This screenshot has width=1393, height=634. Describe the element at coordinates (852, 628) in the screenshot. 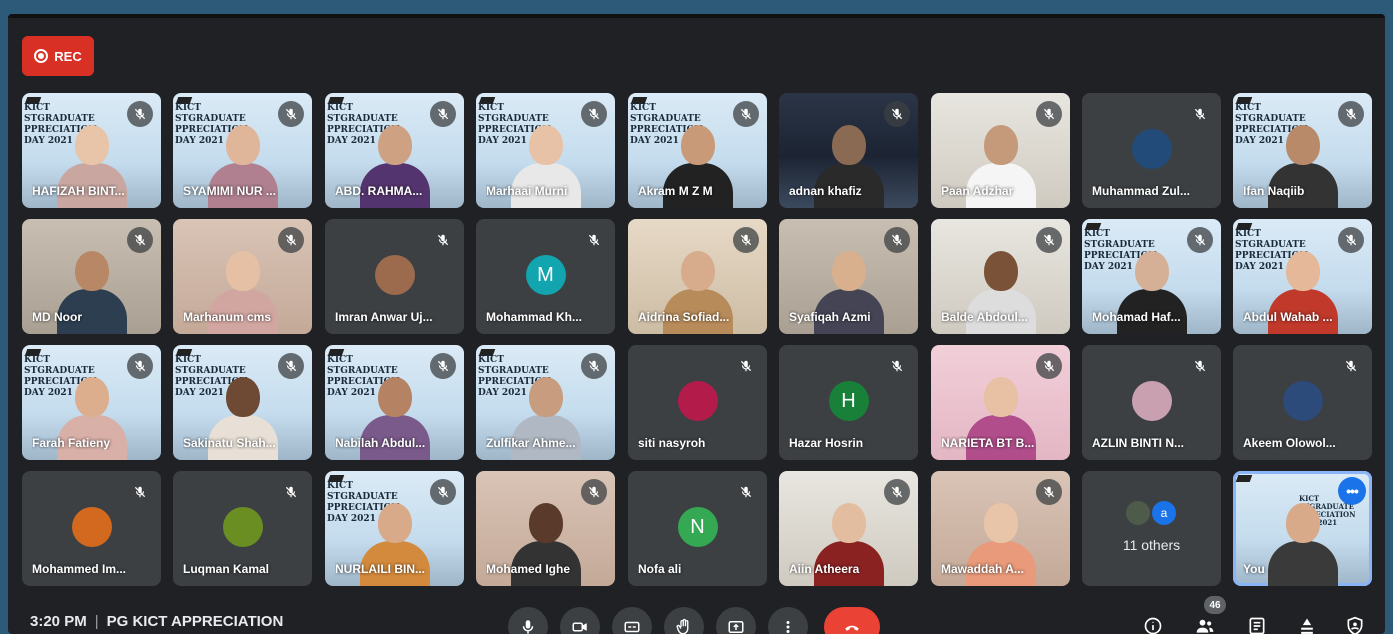

I see `end-call-icon` at that location.